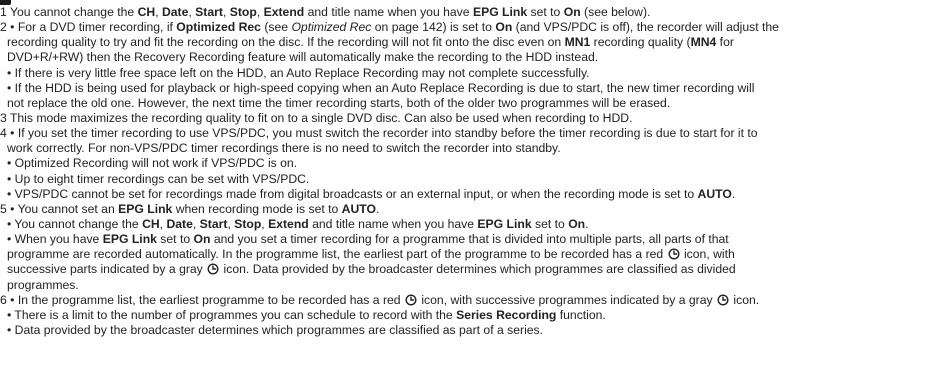 The width and height of the screenshot is (938, 385). What do you see at coordinates (218, 27) in the screenshot?
I see `bold-term: Optimized Rec` at bounding box center [218, 27].